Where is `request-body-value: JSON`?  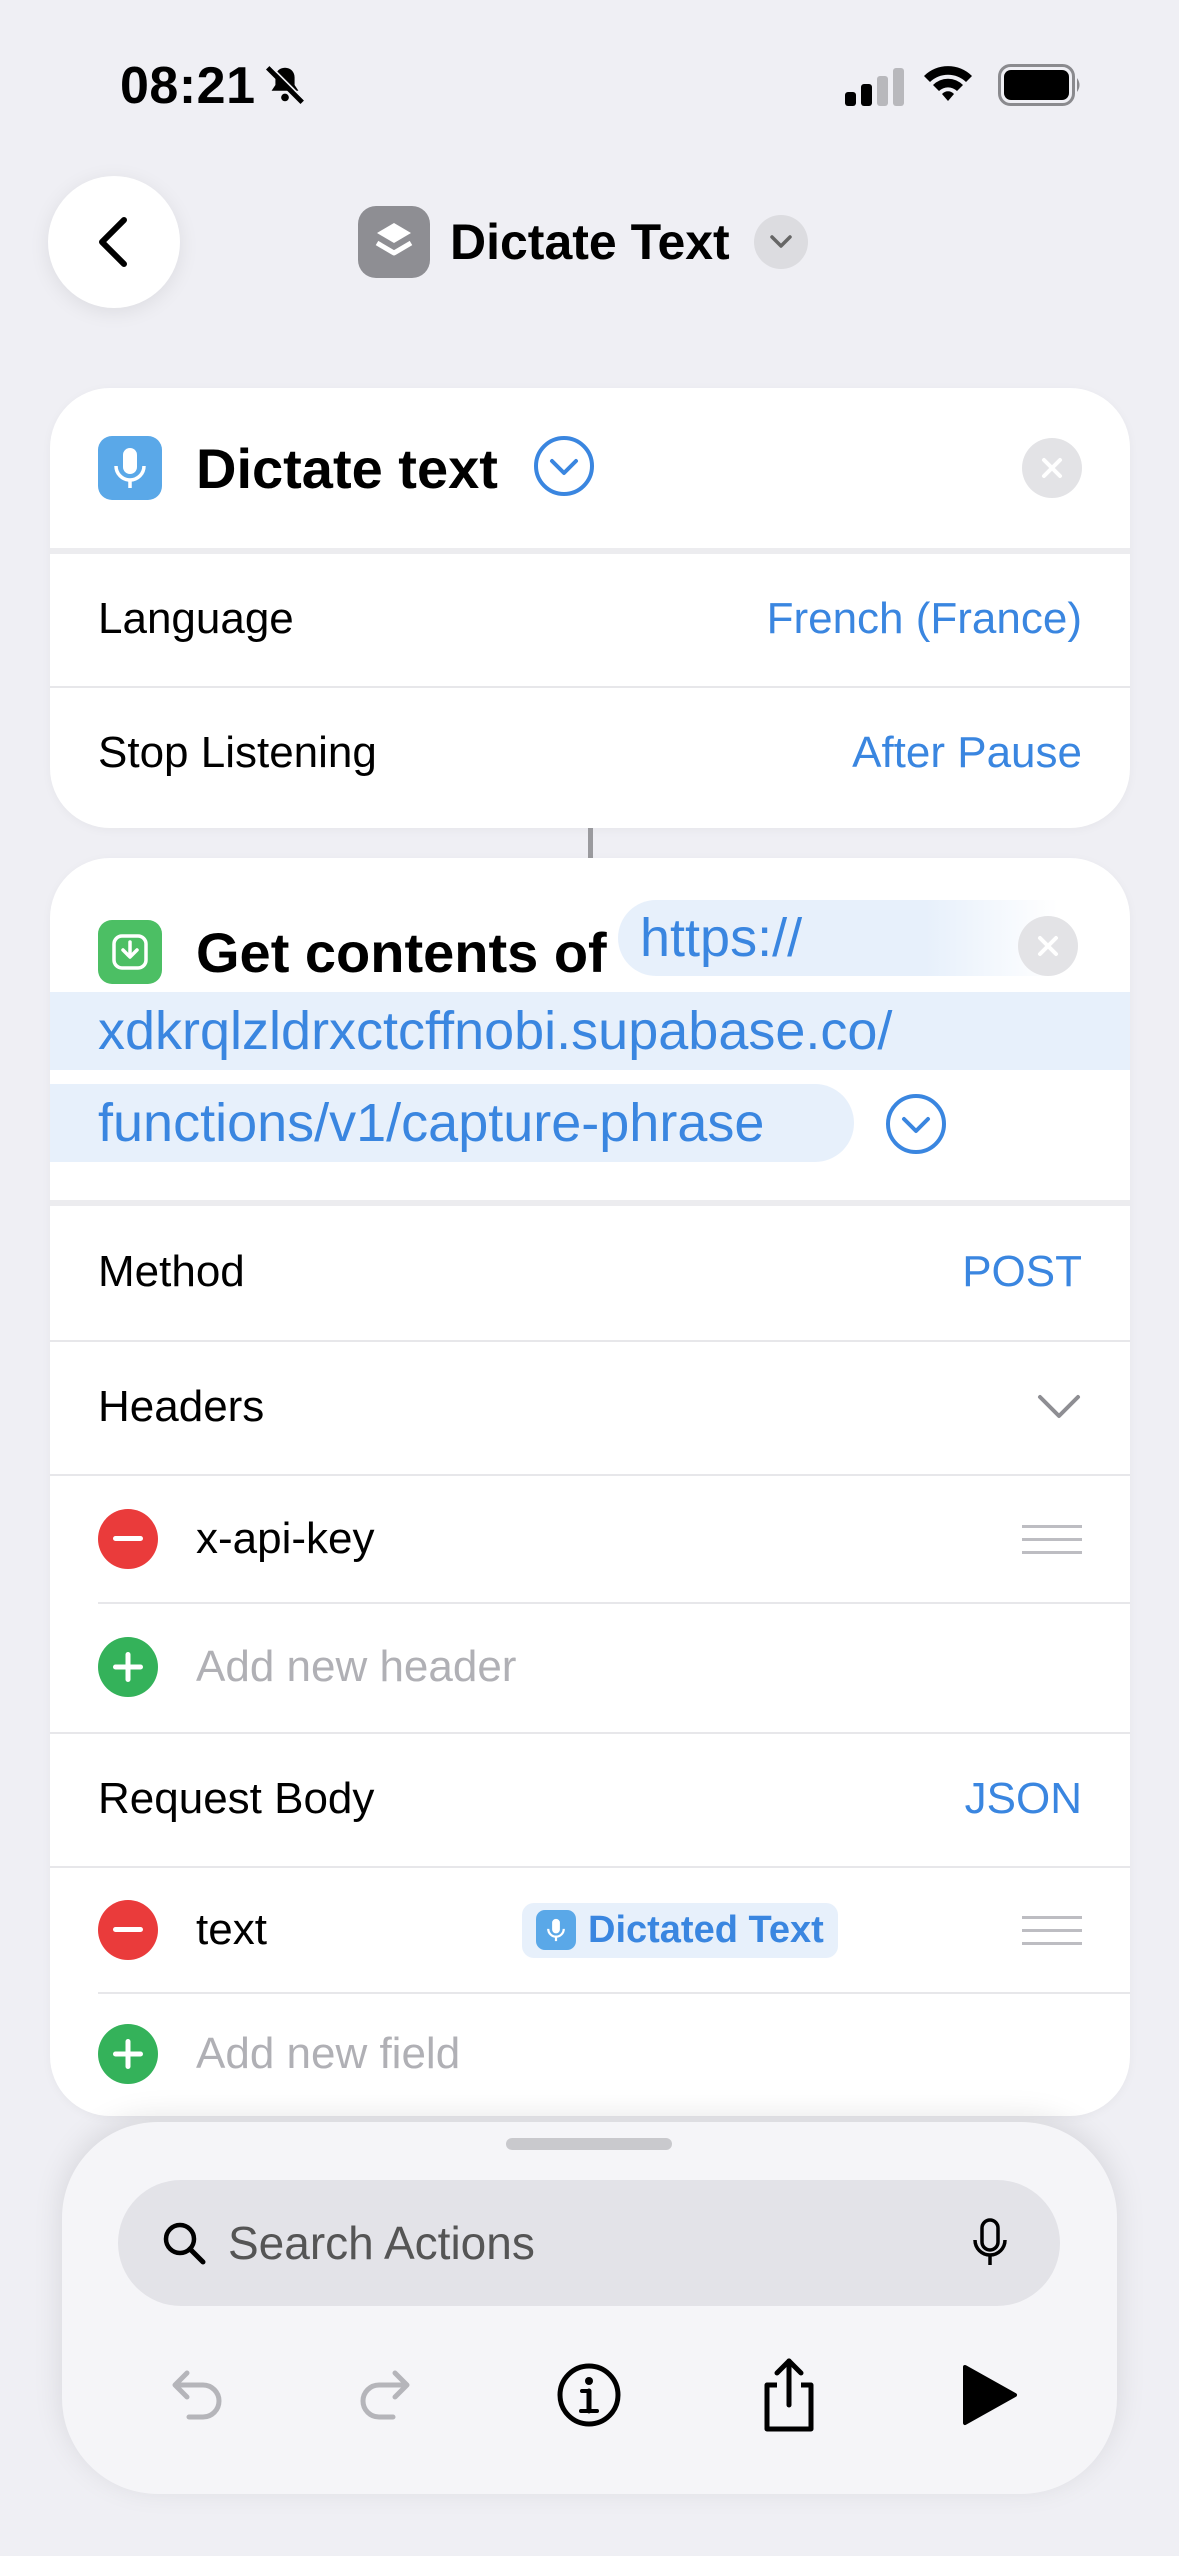
request-body-value: JSON is located at coordinates (1023, 1799).